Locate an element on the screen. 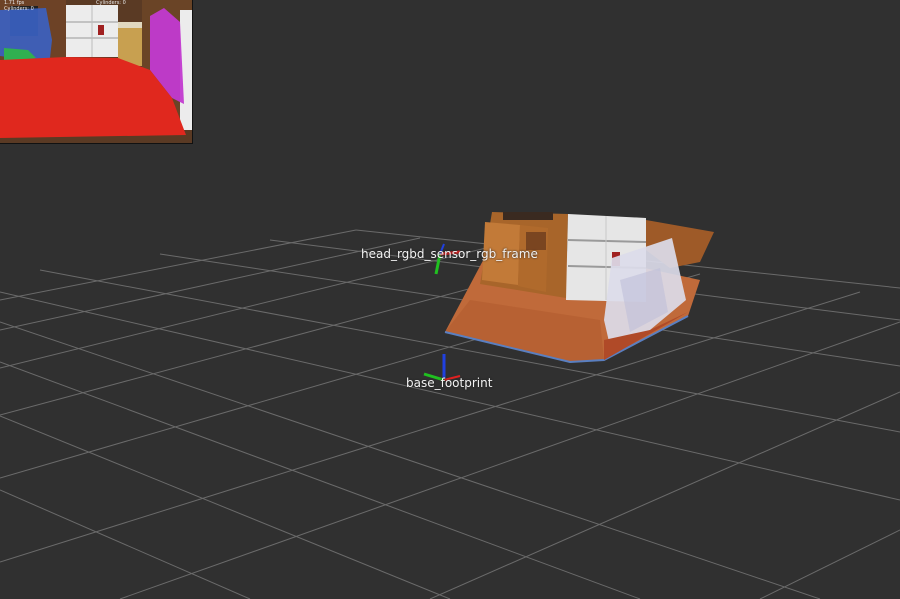  base-frame-label: base_footprint is located at coordinates (449, 383).